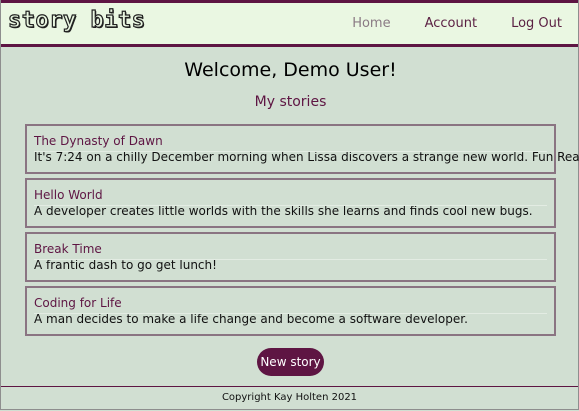  What do you see at coordinates (289, 23) in the screenshot?
I see `navbar: story bits Home Account Log Out` at bounding box center [289, 23].